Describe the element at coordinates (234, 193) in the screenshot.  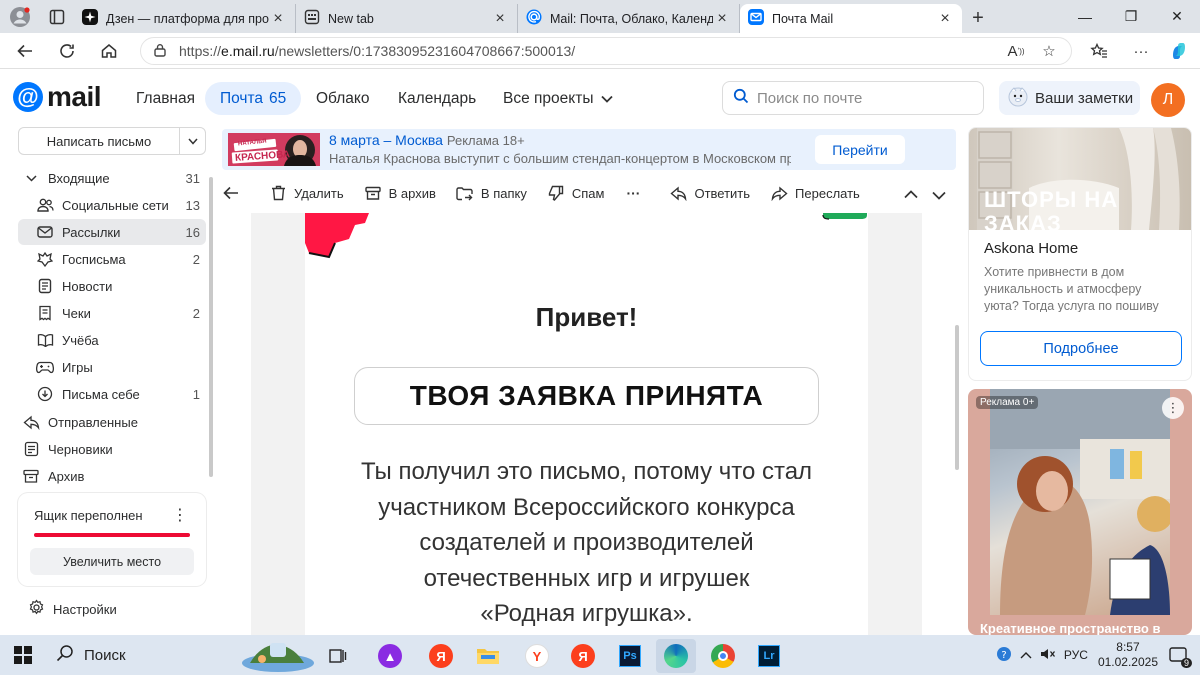
I see `back-to-list-button` at that location.